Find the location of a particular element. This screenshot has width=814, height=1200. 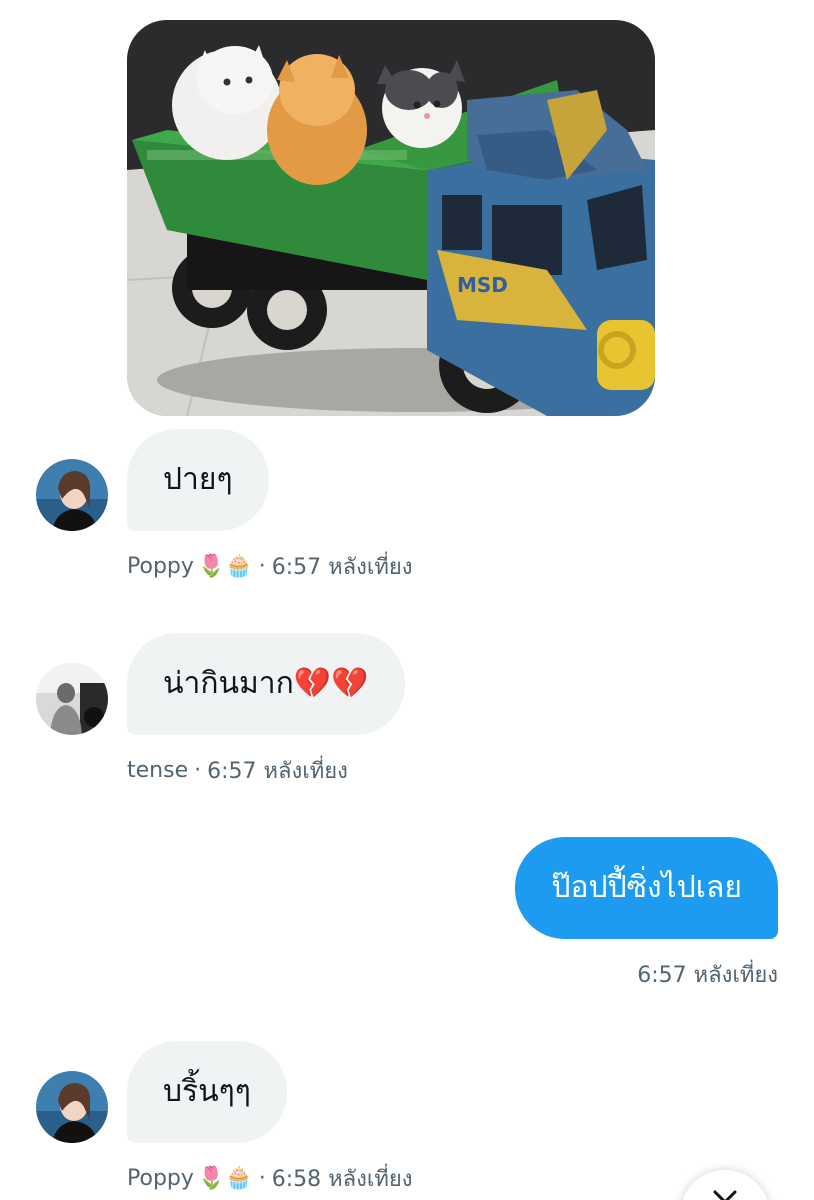

message-text: น่ากินมาก💔💔 is located at coordinates (266, 683).